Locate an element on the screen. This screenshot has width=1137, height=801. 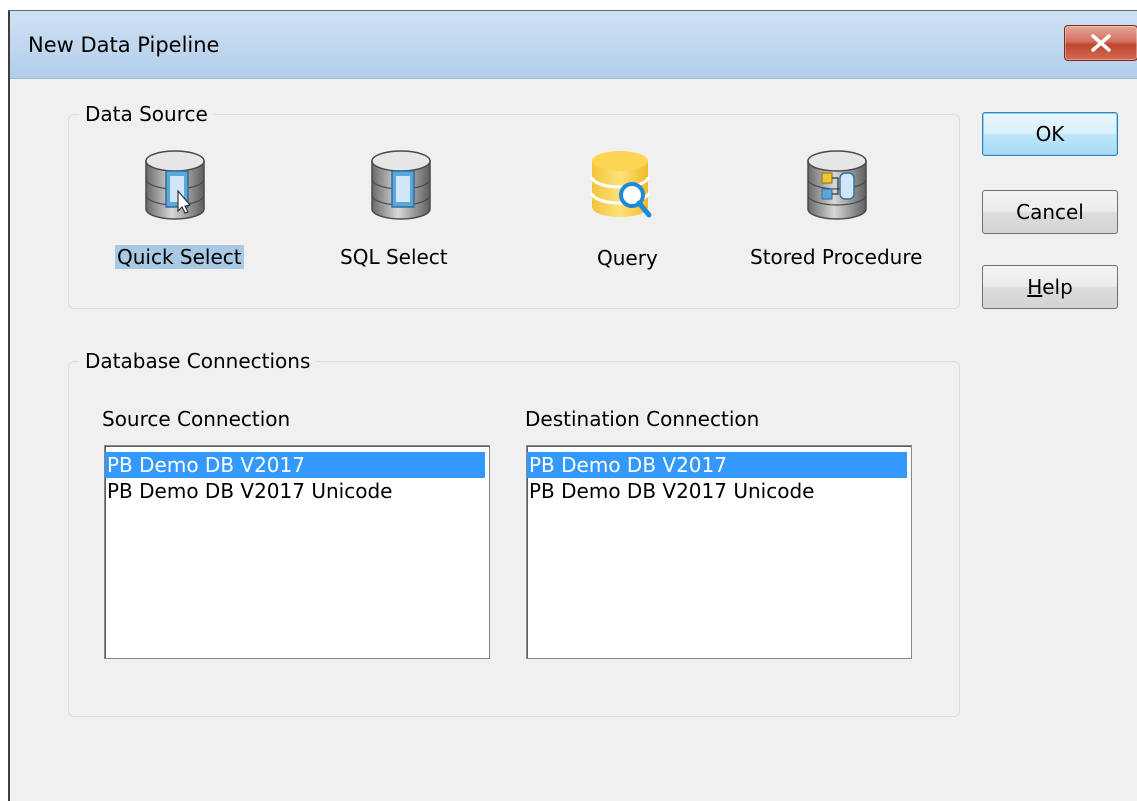
data-source-group-title: Data Source is located at coordinates (146, 114).